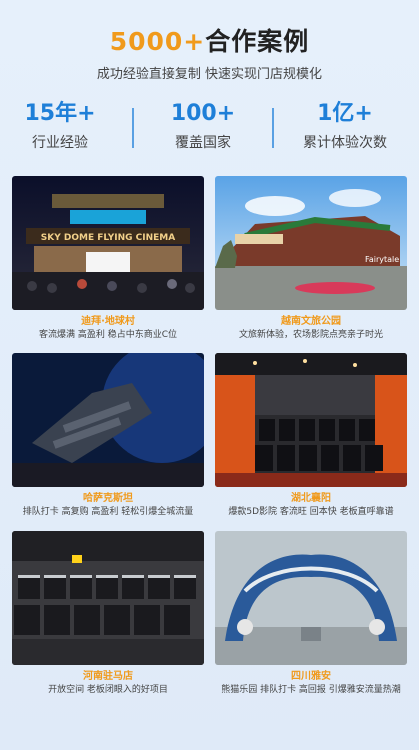 The width and height of the screenshot is (419, 750). I want to click on case-title: 河南驻马店, so click(108, 676).